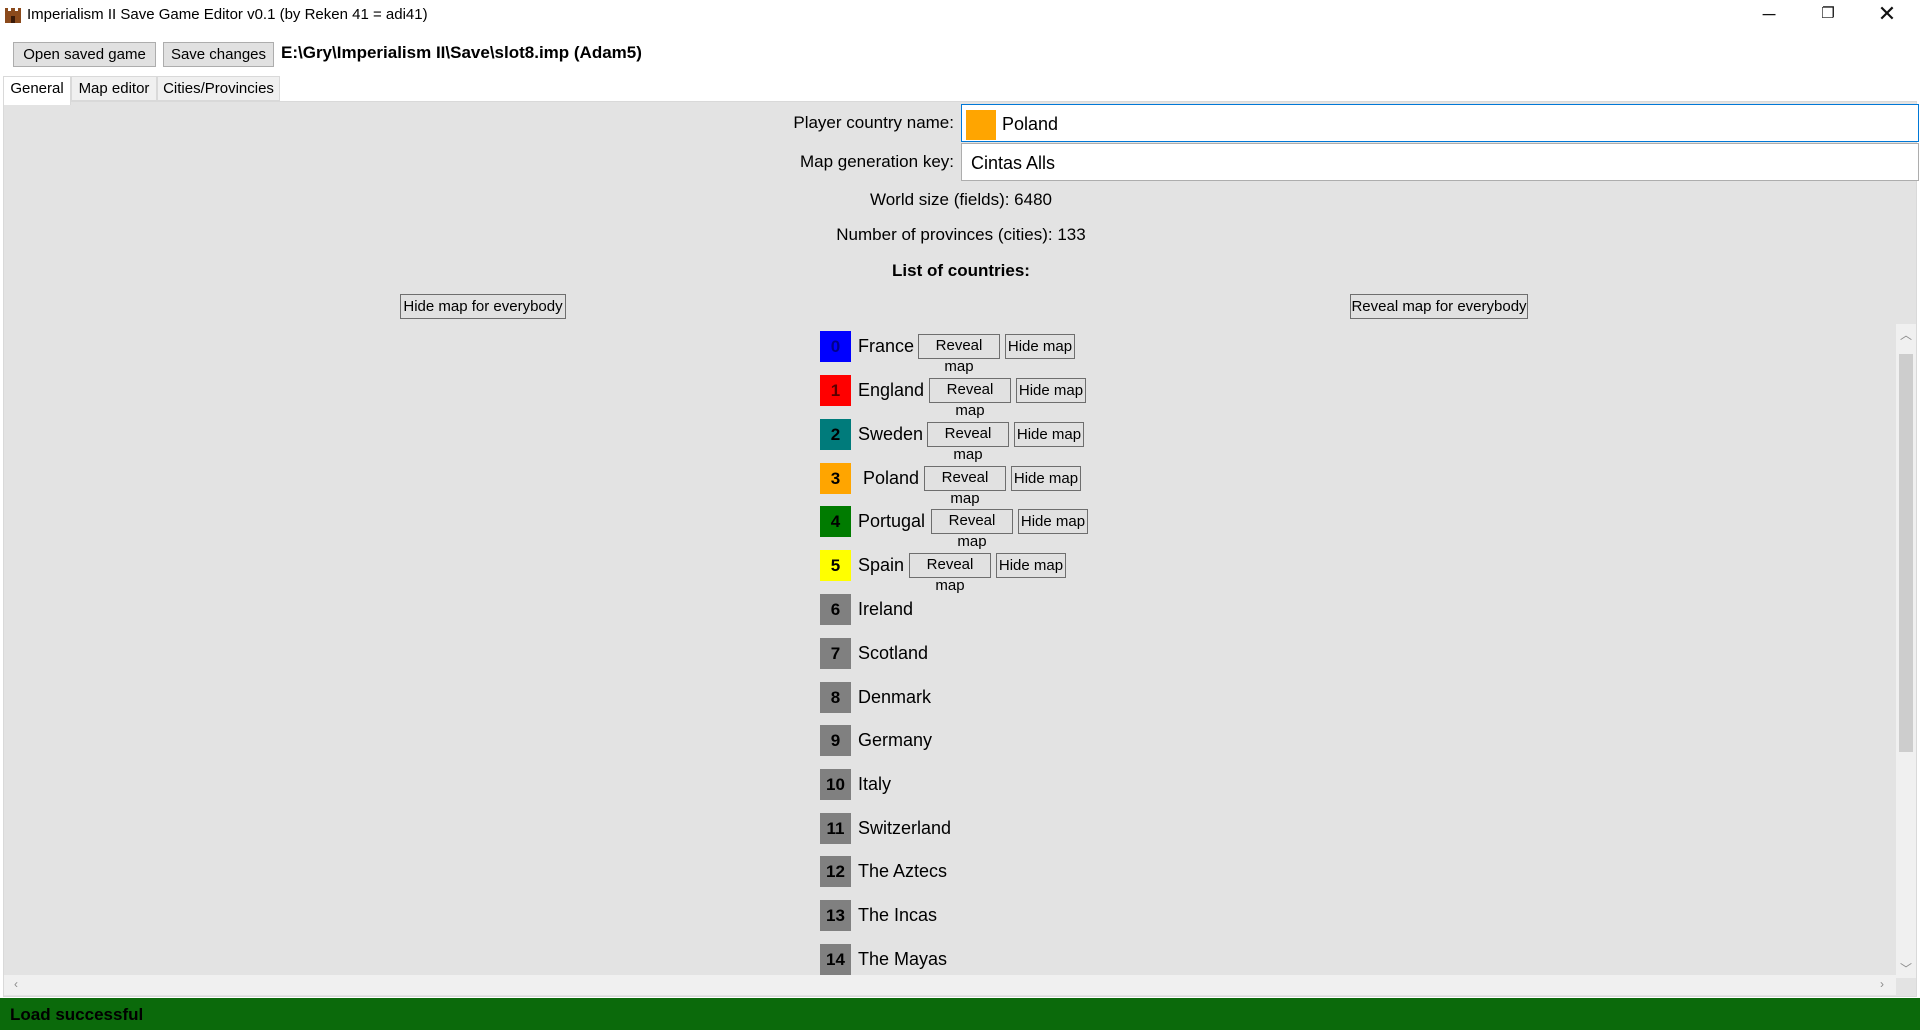  What do you see at coordinates (835, 346) in the screenshot?
I see `country-color-swatch: 0` at bounding box center [835, 346].